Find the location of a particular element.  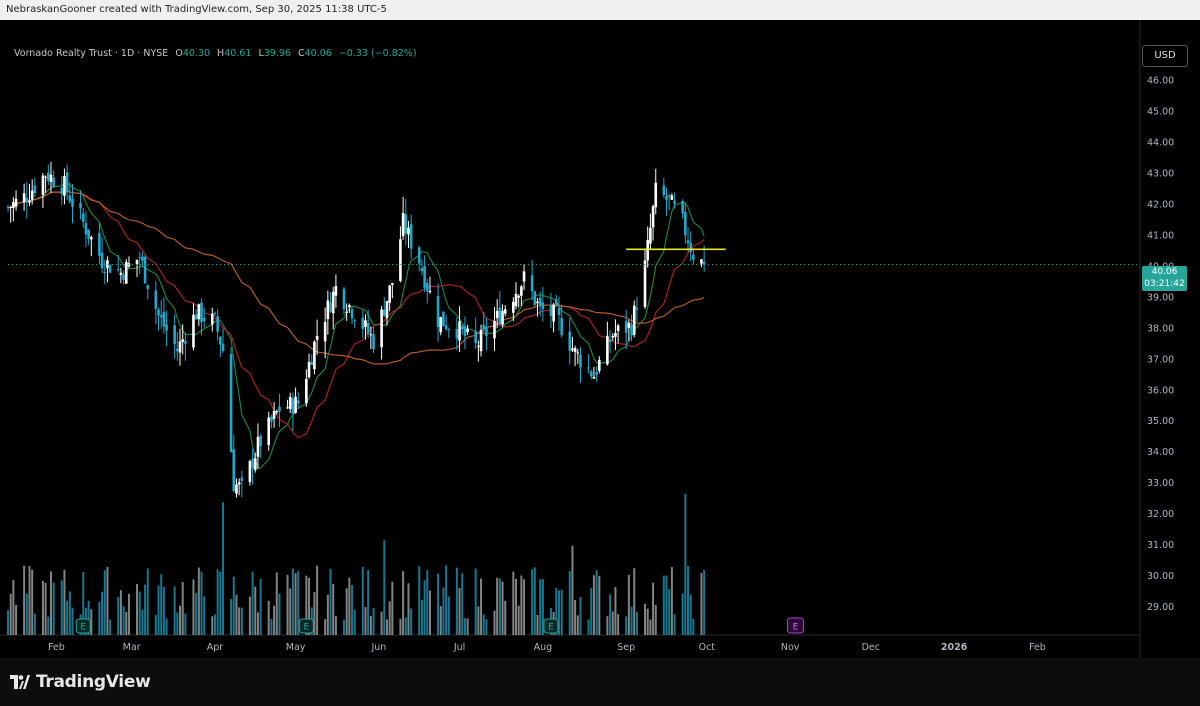

tradingview-logo: TradingView is located at coordinates (80, 682).